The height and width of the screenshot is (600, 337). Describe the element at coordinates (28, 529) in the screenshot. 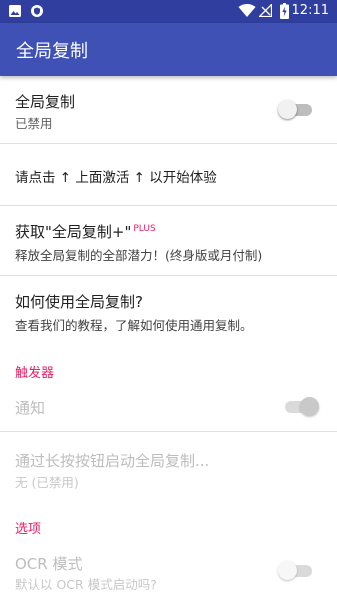

I see `options-category-header: 选项` at that location.